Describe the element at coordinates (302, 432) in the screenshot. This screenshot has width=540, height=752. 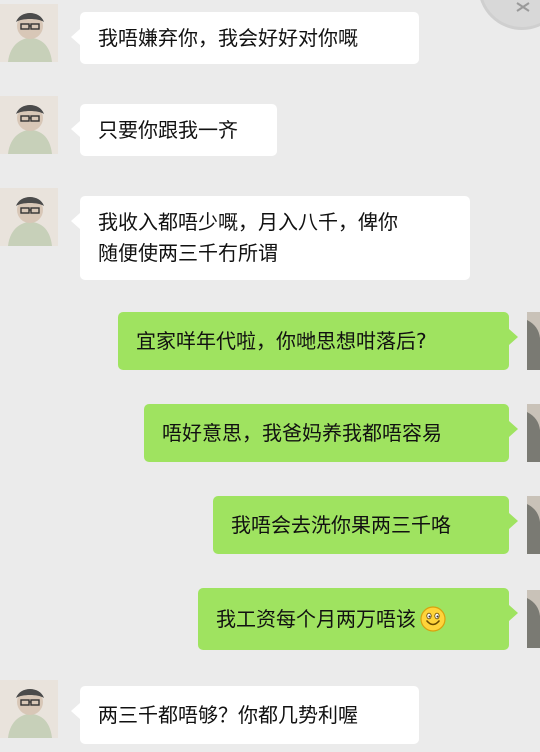
I see `message-text: 唔好意思，我爸妈养我都唔容易` at that location.